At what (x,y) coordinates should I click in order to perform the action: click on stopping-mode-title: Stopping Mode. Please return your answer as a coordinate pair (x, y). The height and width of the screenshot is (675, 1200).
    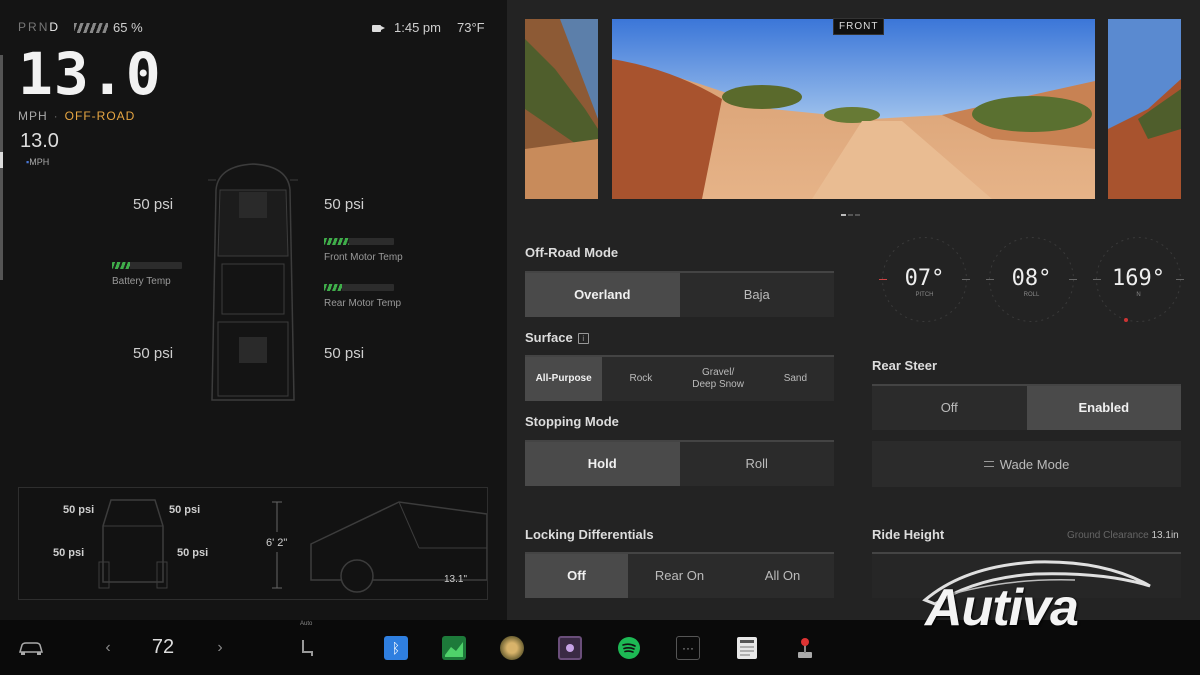
    Looking at the image, I should click on (572, 421).